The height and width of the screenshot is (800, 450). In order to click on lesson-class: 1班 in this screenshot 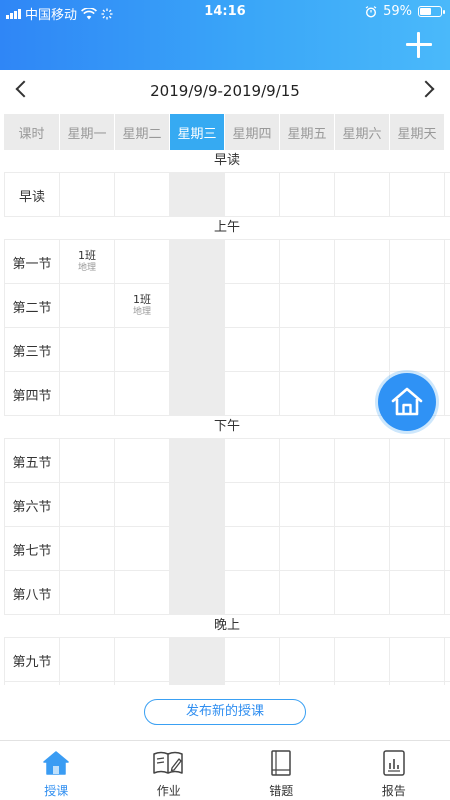, I will do `click(87, 255)`.